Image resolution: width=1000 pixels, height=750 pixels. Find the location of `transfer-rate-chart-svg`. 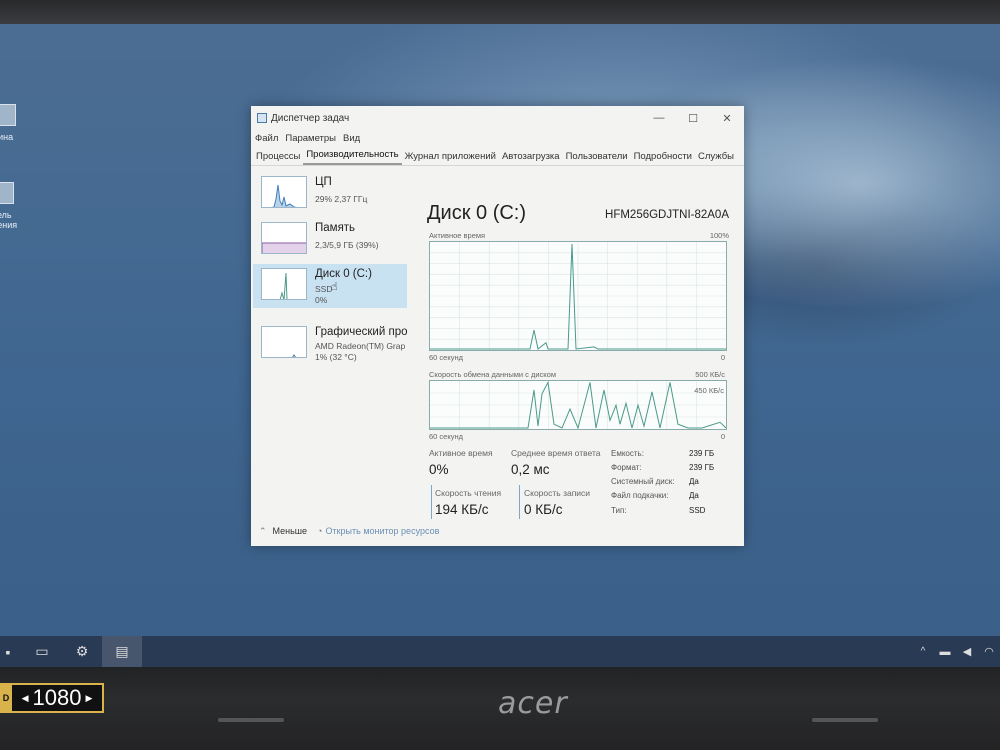

transfer-rate-chart-svg is located at coordinates (578, 405).